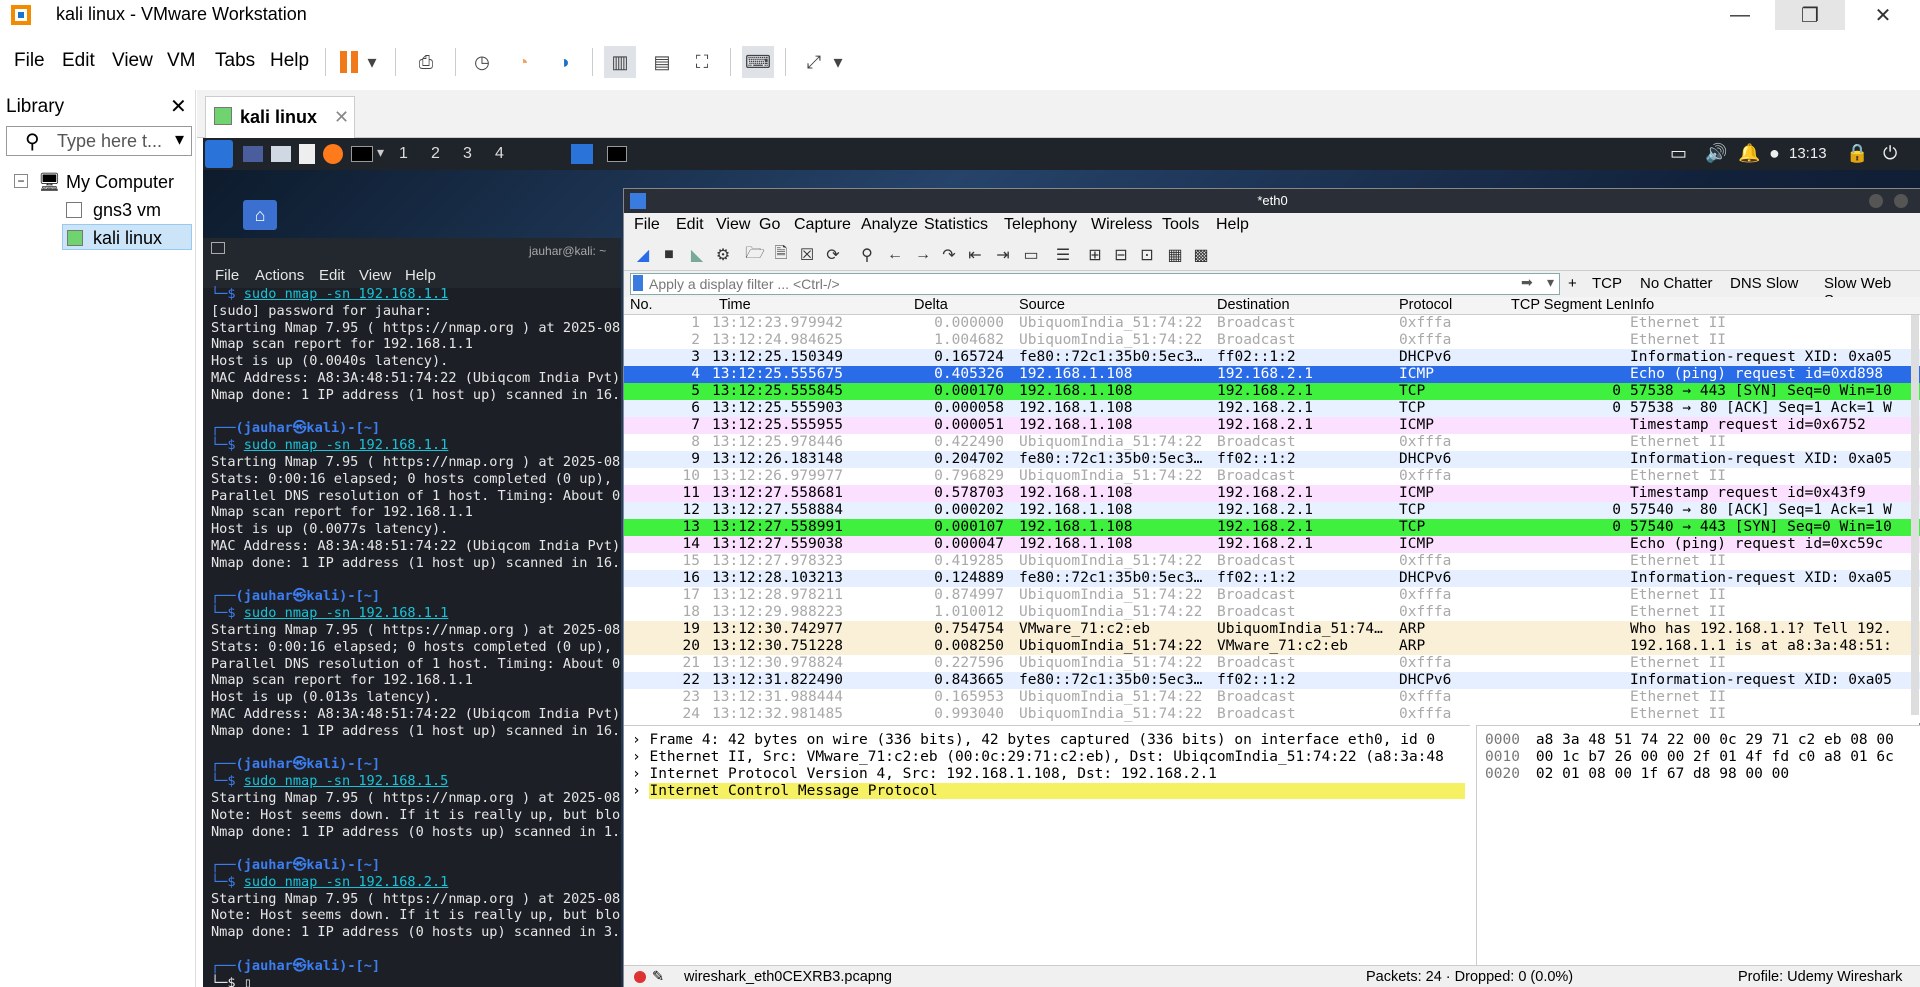  What do you see at coordinates (1820, 977) in the screenshot?
I see `profile-name: Profile: Udemy Wireshark` at bounding box center [1820, 977].